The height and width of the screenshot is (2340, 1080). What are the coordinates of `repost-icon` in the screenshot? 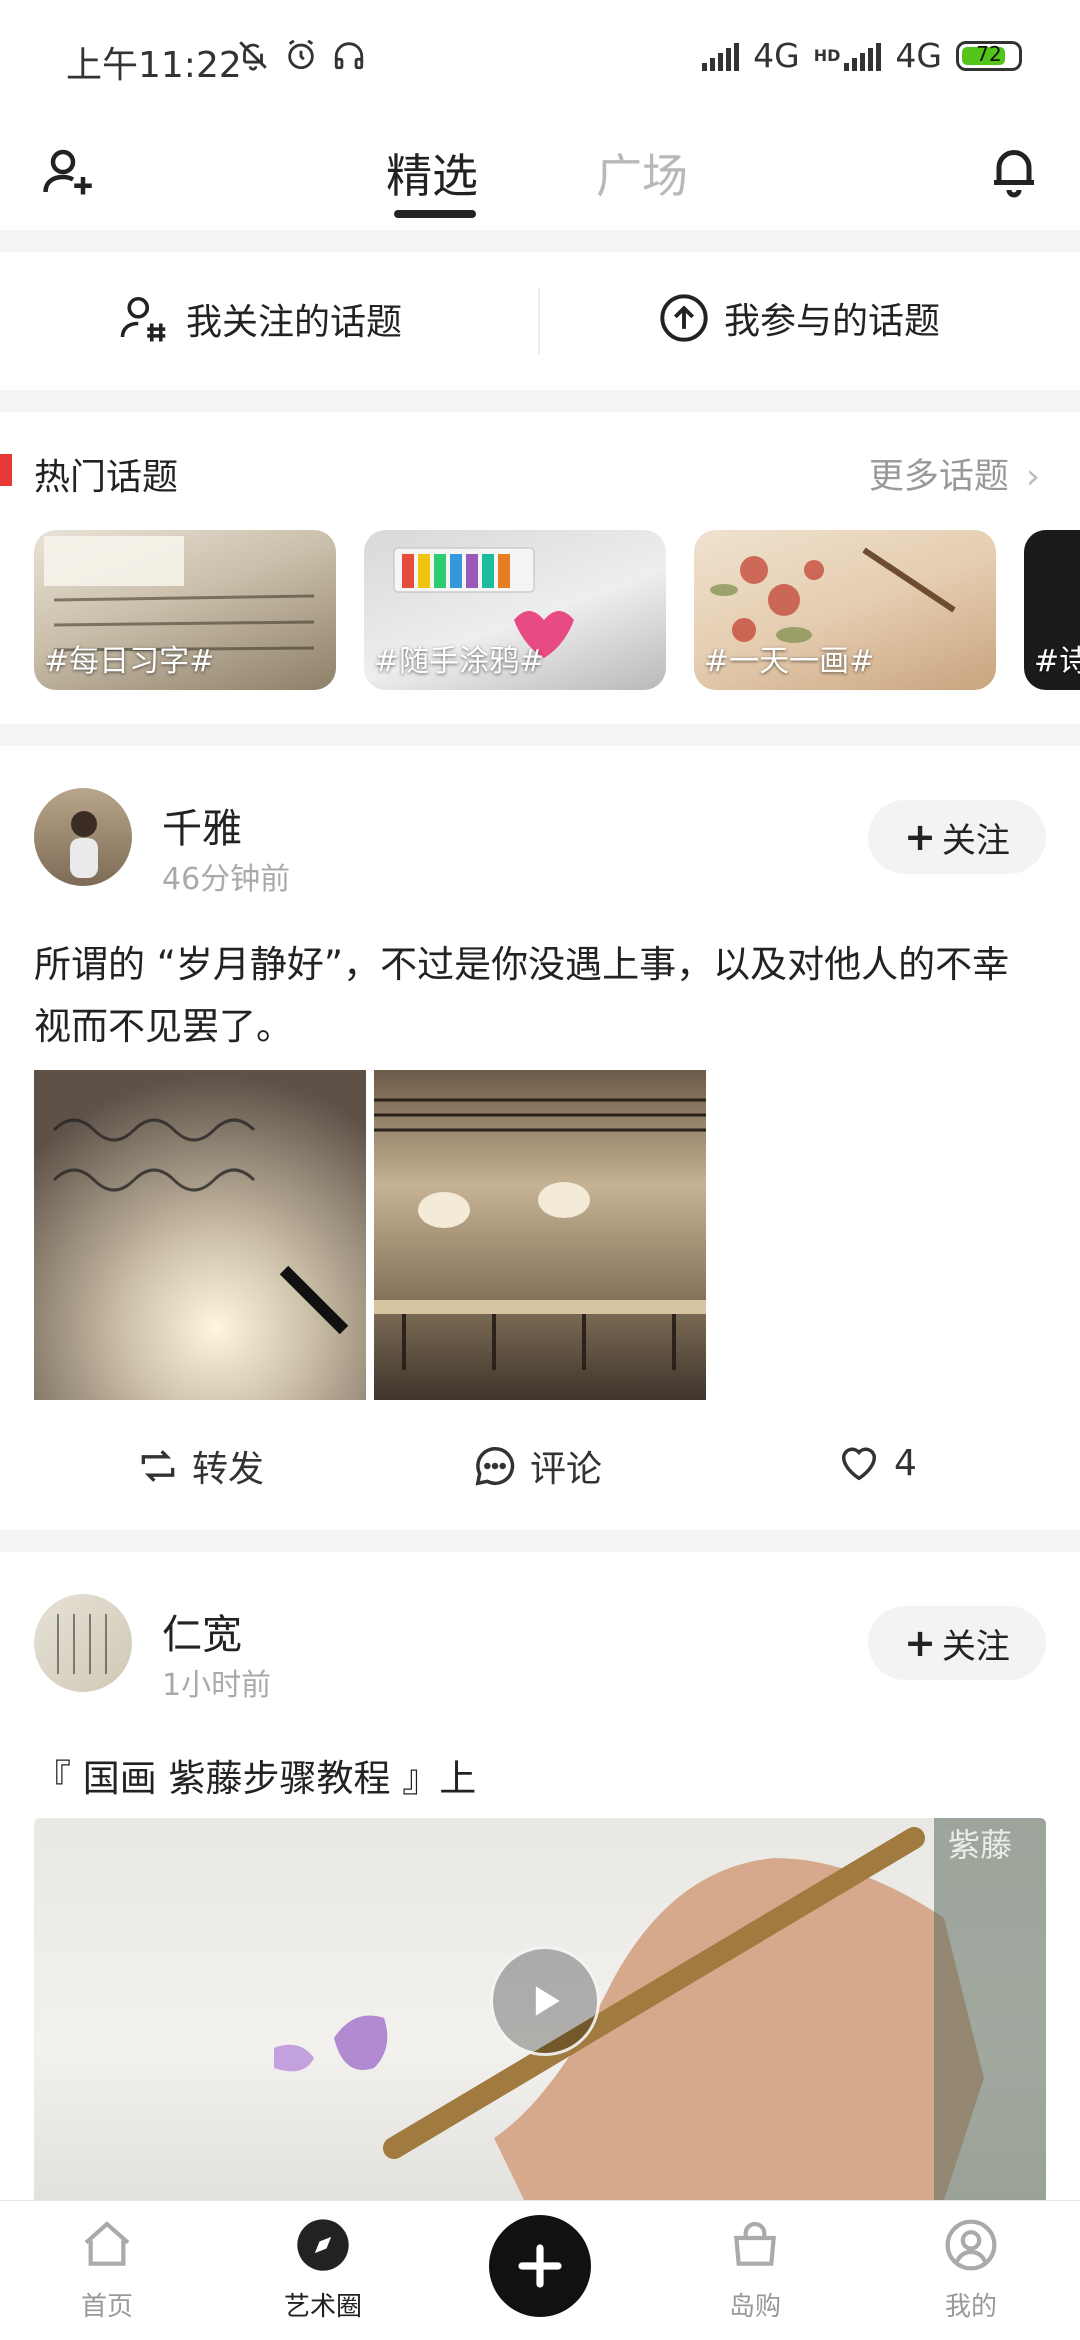 It's located at (158, 1466).